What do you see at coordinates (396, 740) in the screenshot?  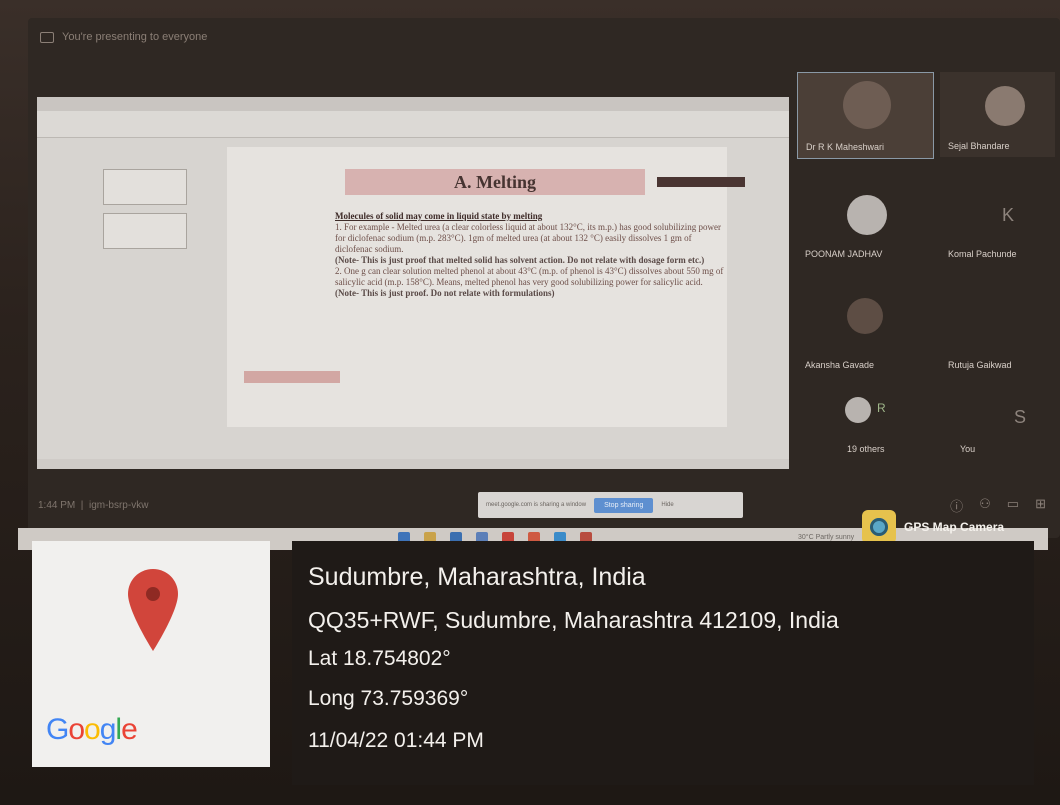 I see `datetime-stamp: 11/04/22 01:44 PM` at bounding box center [396, 740].